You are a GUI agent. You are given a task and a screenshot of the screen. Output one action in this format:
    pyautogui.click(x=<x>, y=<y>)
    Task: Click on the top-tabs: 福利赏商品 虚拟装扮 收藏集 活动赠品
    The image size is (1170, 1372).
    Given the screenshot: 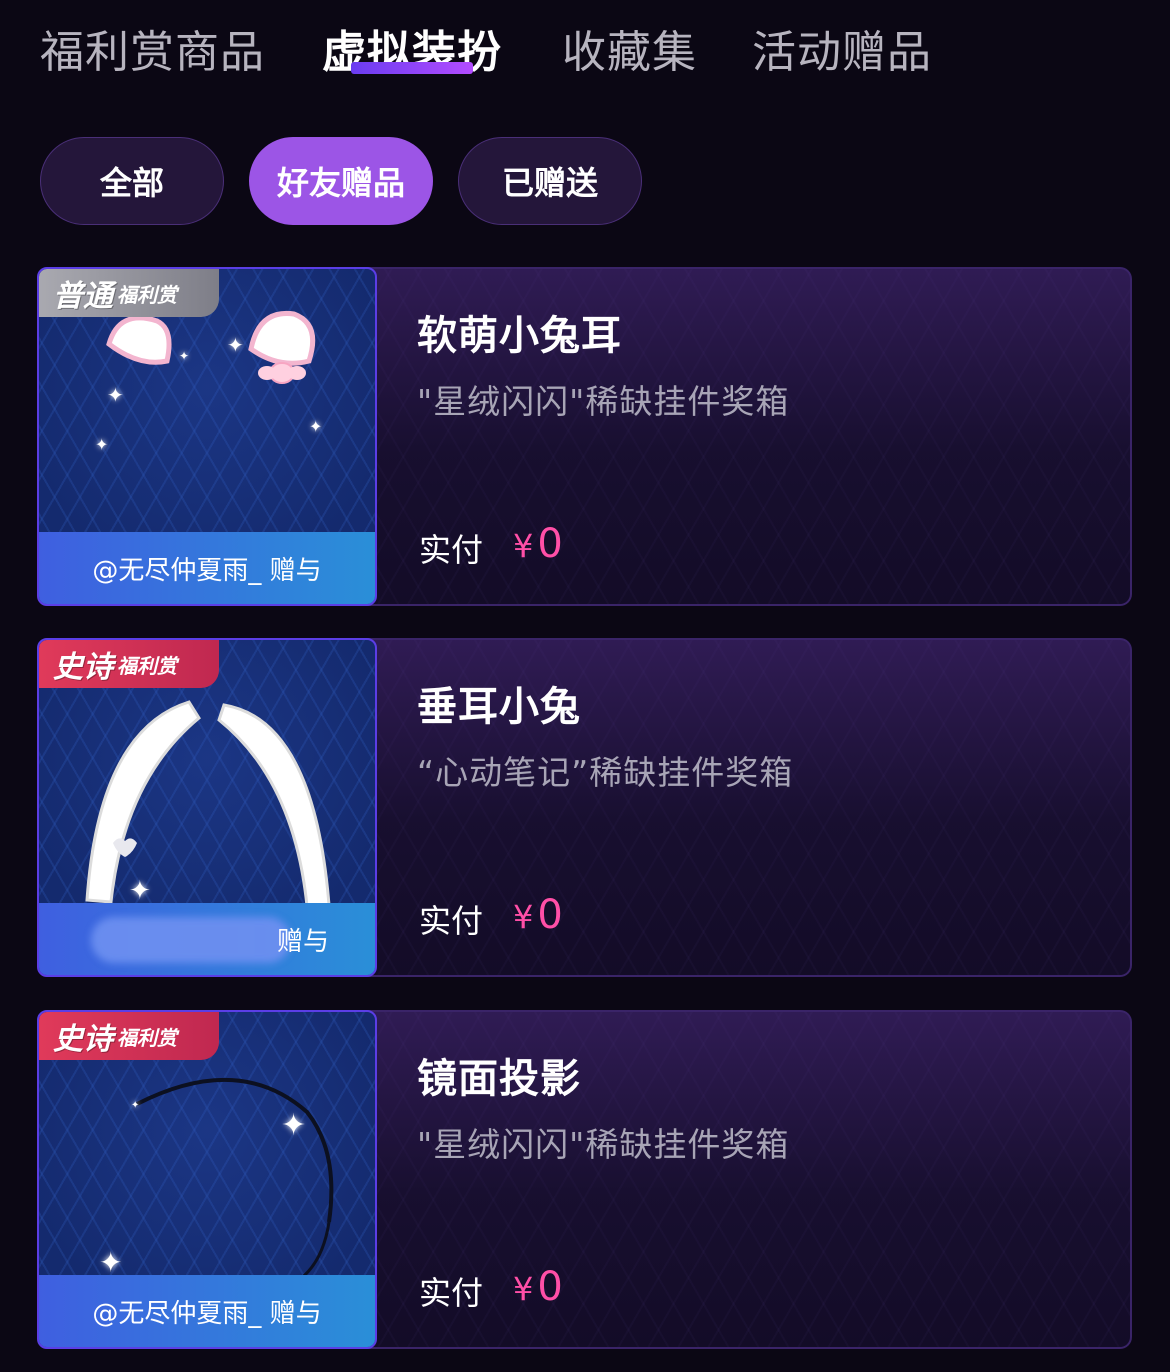 What is the action you would take?
    pyautogui.click(x=585, y=50)
    